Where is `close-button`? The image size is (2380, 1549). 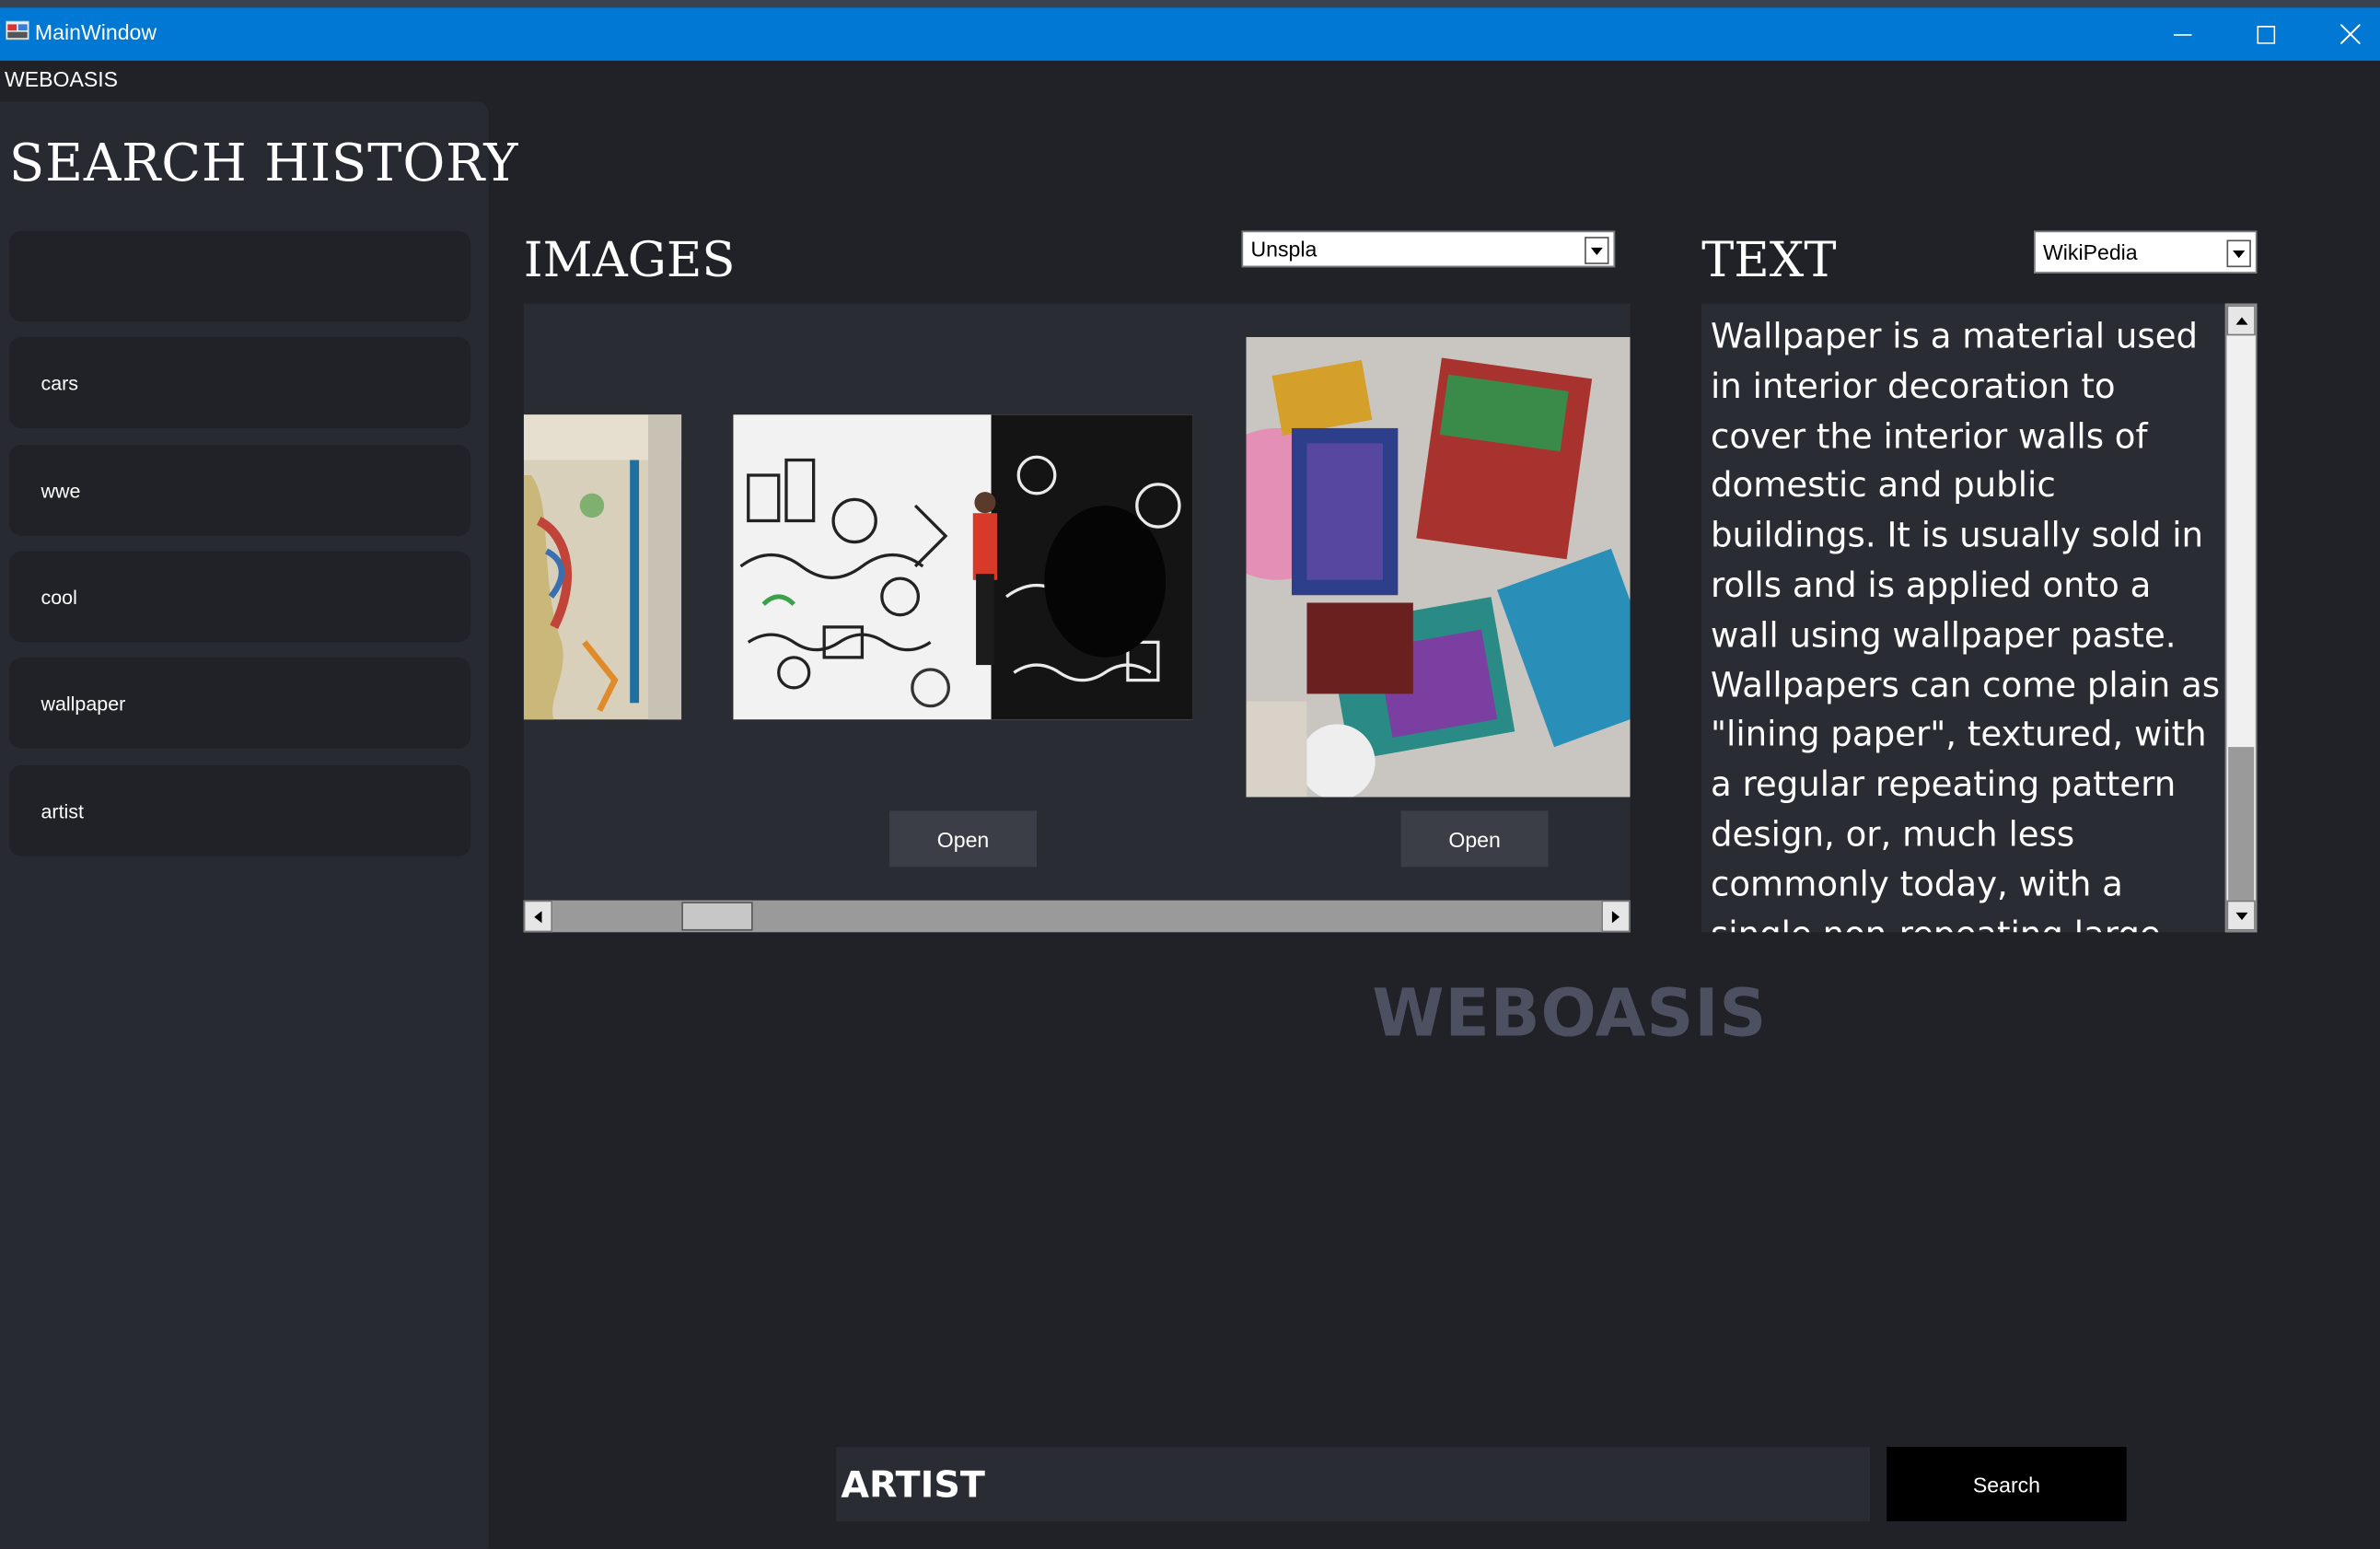
close-button is located at coordinates (2344, 34).